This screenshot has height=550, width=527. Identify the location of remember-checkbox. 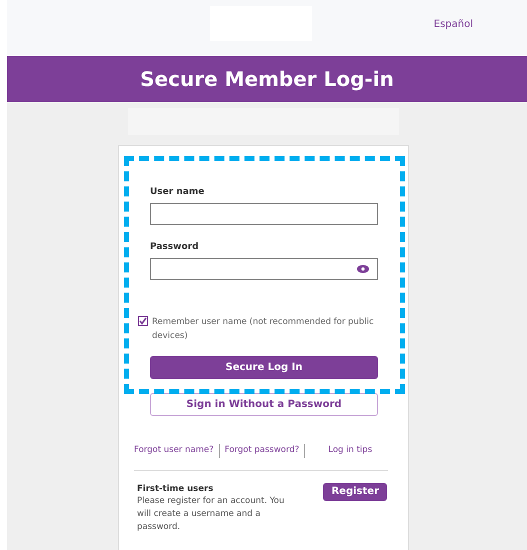
(143, 321).